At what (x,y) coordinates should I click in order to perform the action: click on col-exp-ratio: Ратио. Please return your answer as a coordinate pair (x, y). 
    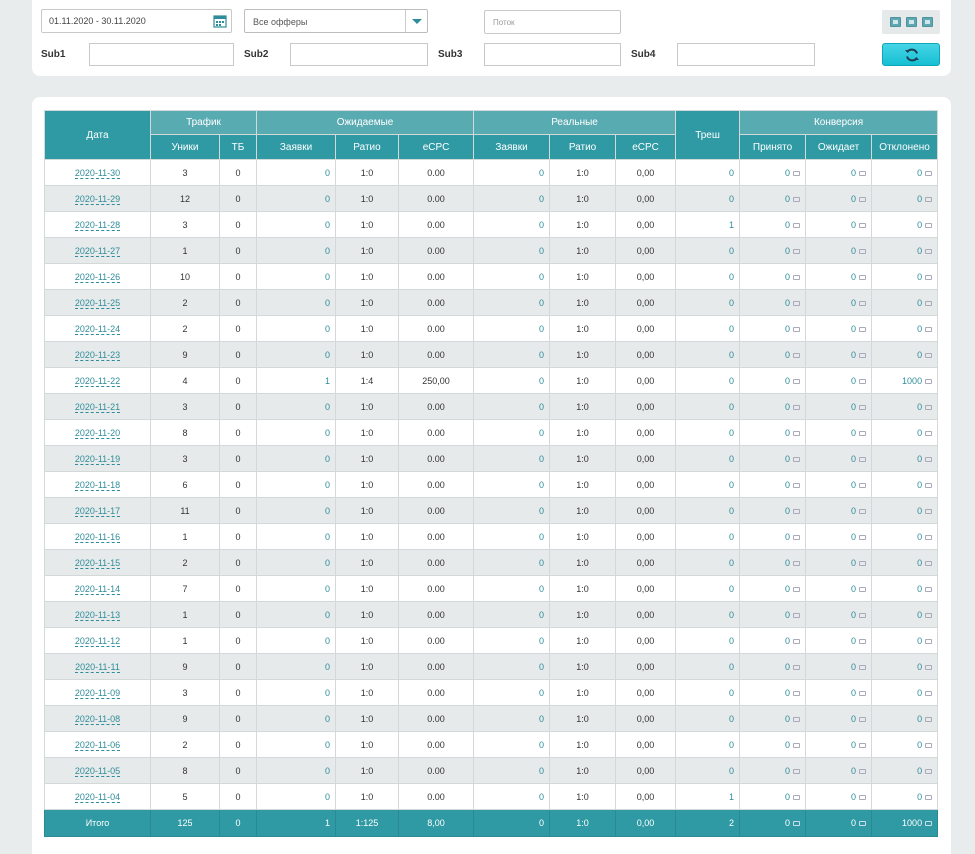
    Looking at the image, I should click on (367, 147).